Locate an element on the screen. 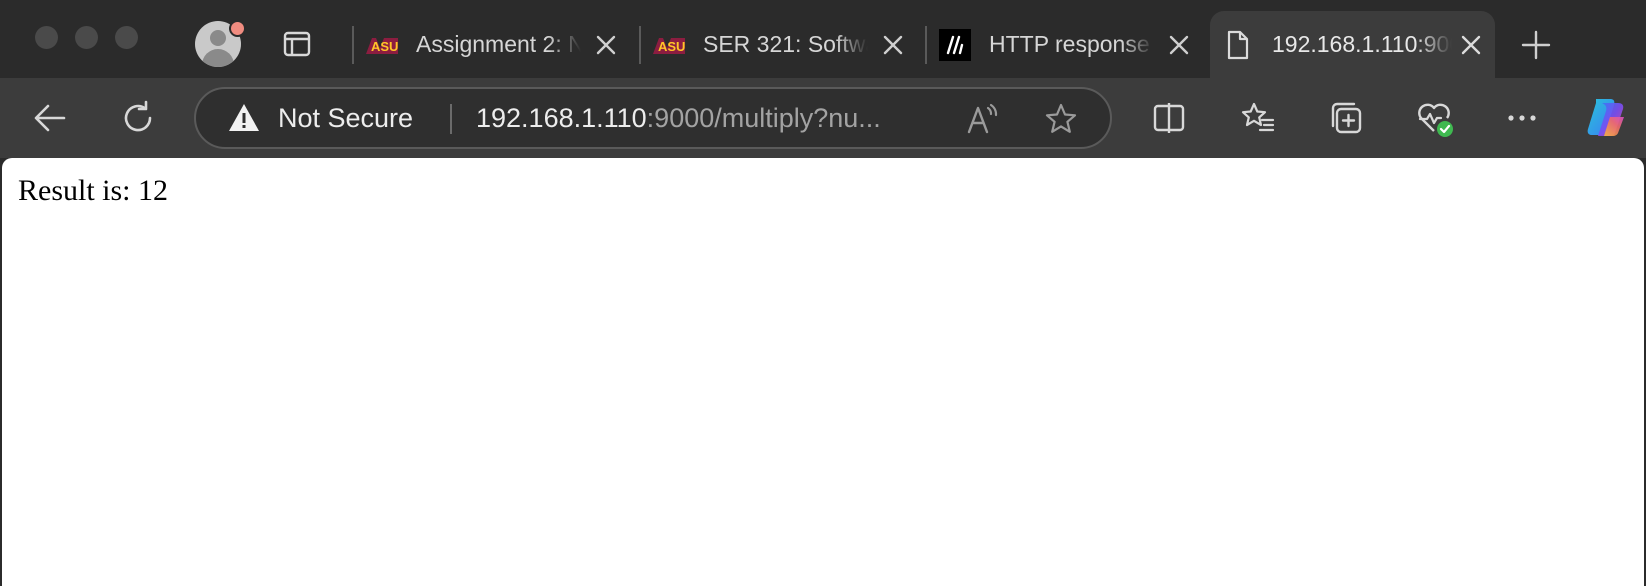 The image size is (1646, 586). page-icon is located at coordinates (1238, 44).